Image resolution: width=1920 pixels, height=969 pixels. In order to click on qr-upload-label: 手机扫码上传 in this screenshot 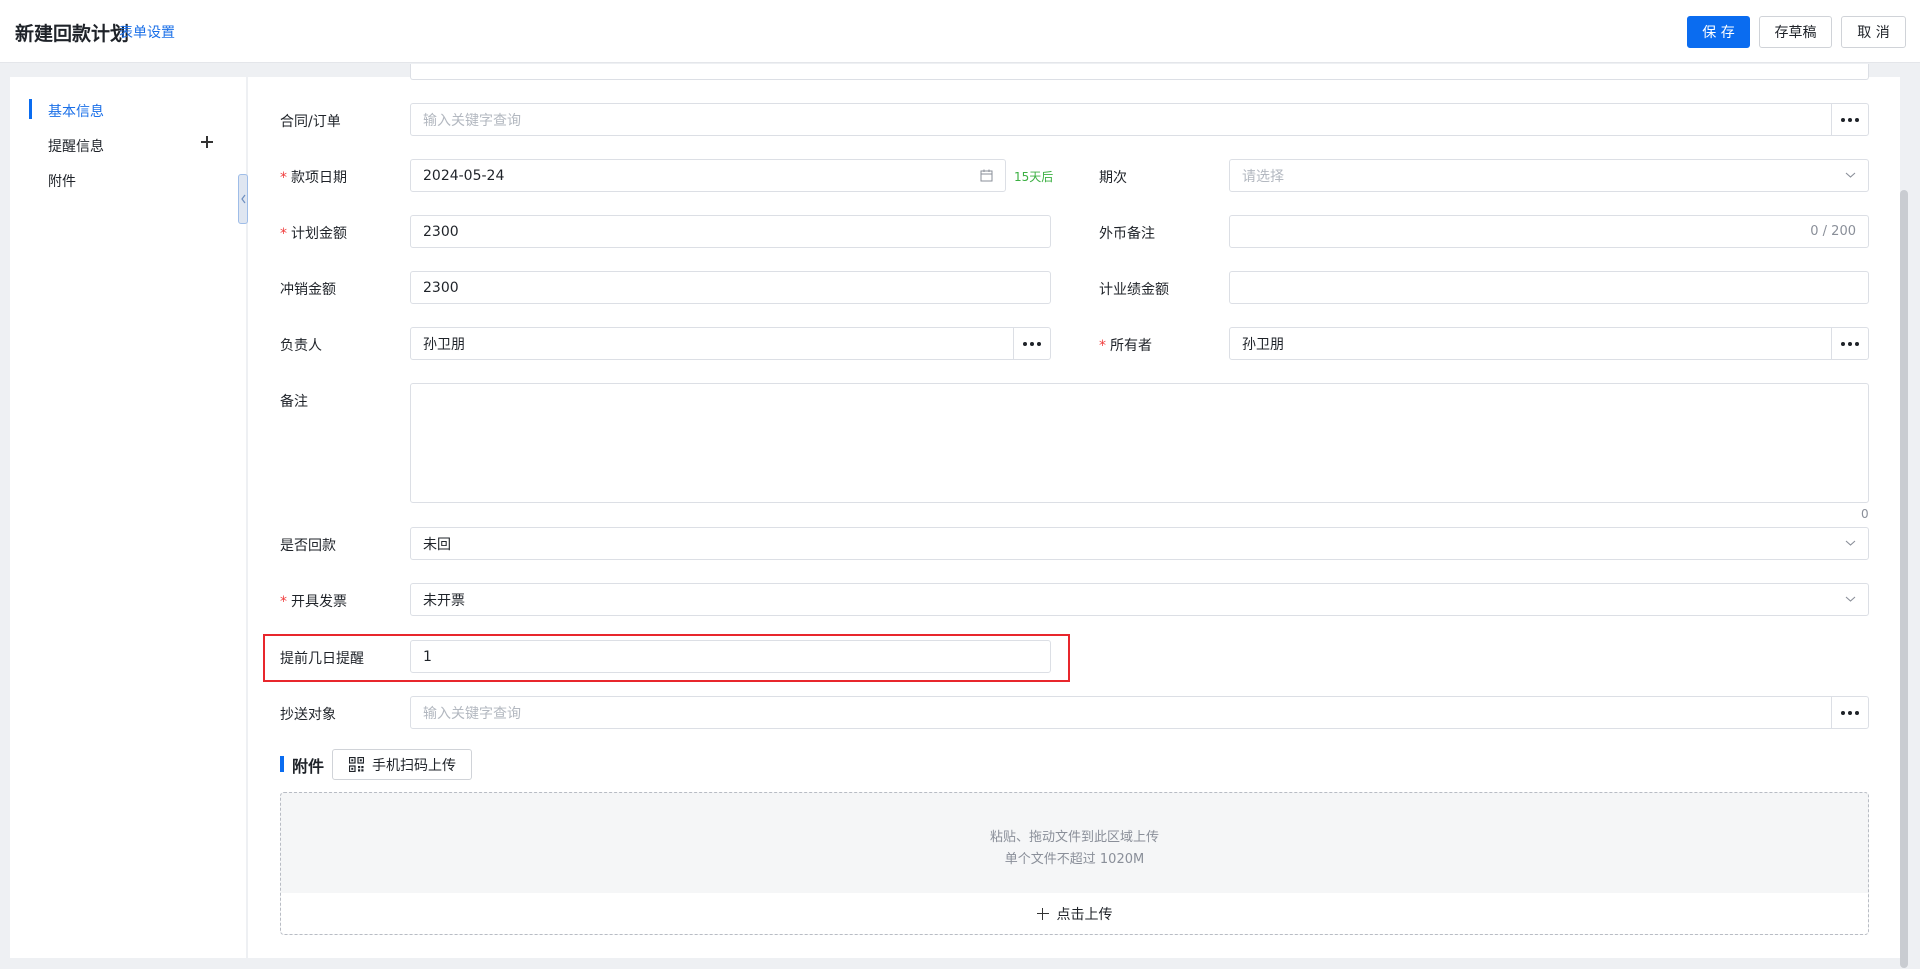, I will do `click(414, 765)`.